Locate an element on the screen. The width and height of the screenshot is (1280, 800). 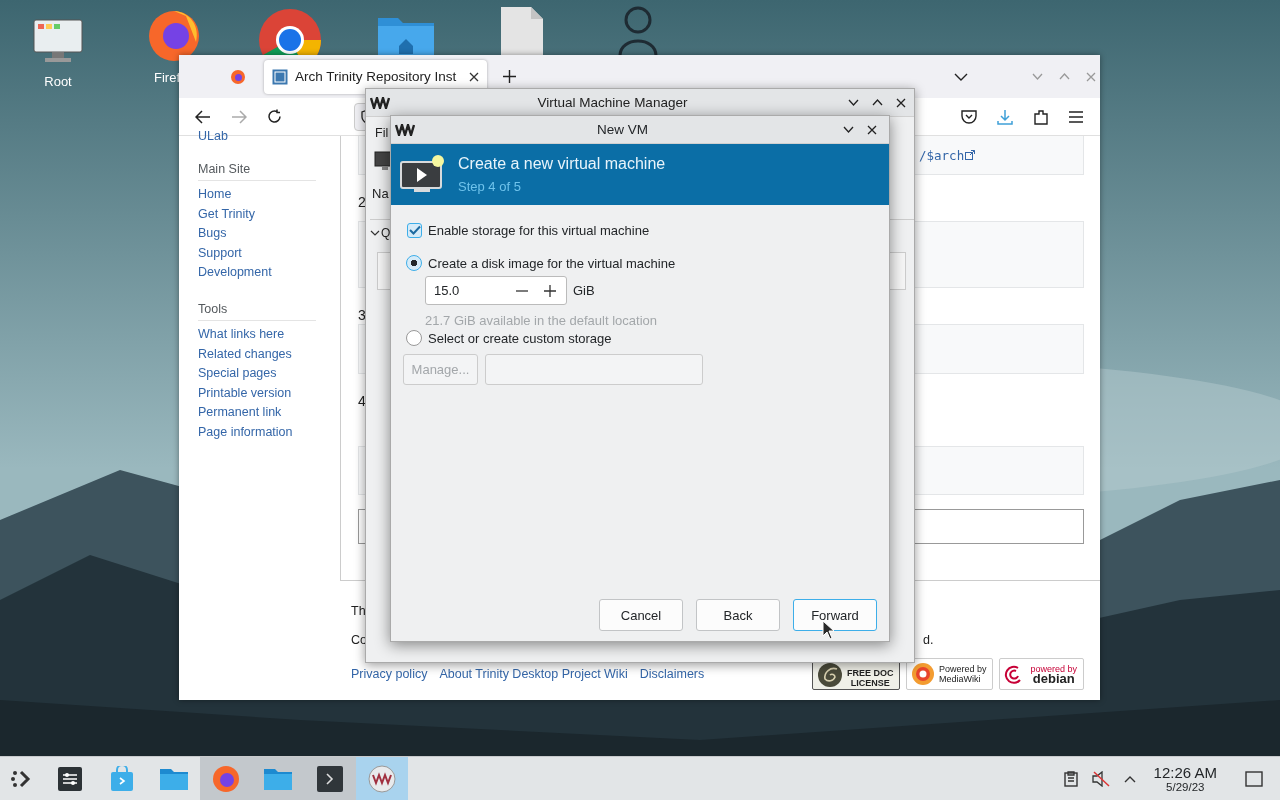
sidebar-link: Permanent link is located at coordinates (269, 413).